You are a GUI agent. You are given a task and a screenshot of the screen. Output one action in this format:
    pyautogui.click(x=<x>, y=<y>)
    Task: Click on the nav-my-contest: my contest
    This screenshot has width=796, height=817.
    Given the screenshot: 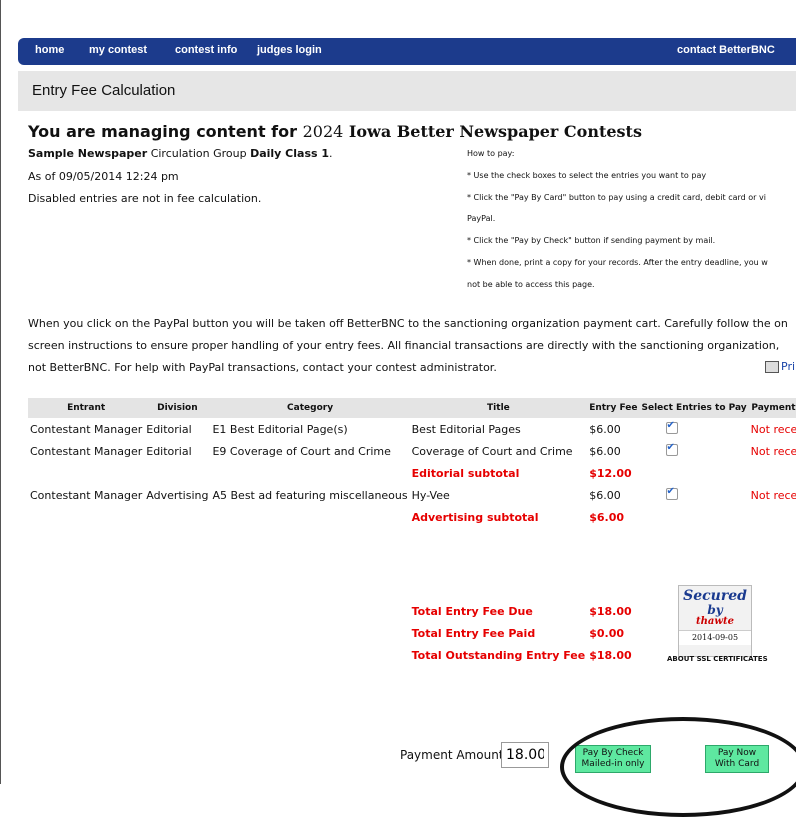 What is the action you would take?
    pyautogui.click(x=118, y=50)
    